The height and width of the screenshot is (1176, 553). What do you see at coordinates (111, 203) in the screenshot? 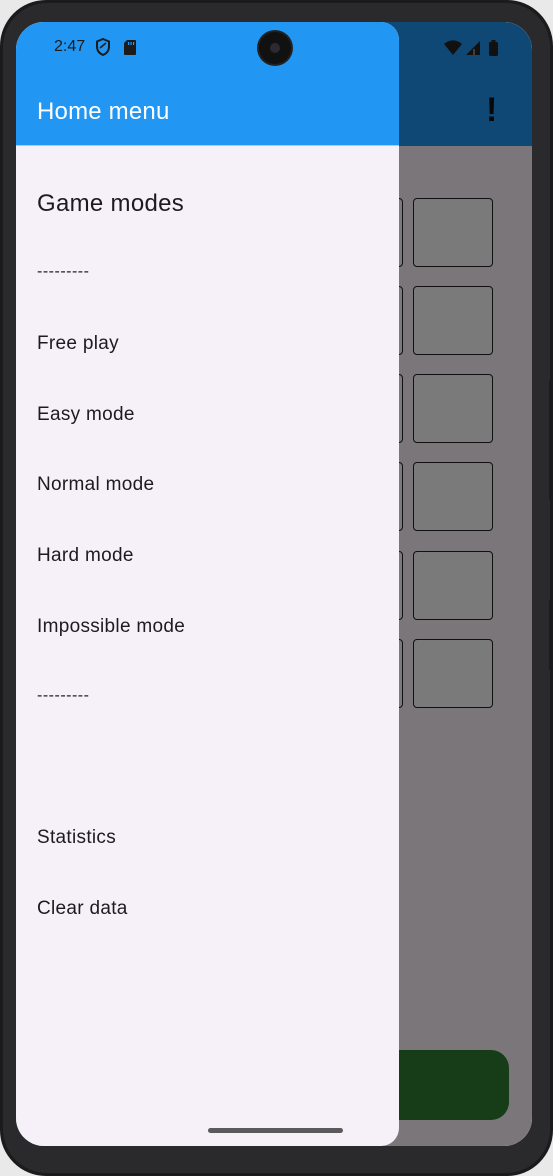
I see `section-title-game-modes: Game modes` at bounding box center [111, 203].